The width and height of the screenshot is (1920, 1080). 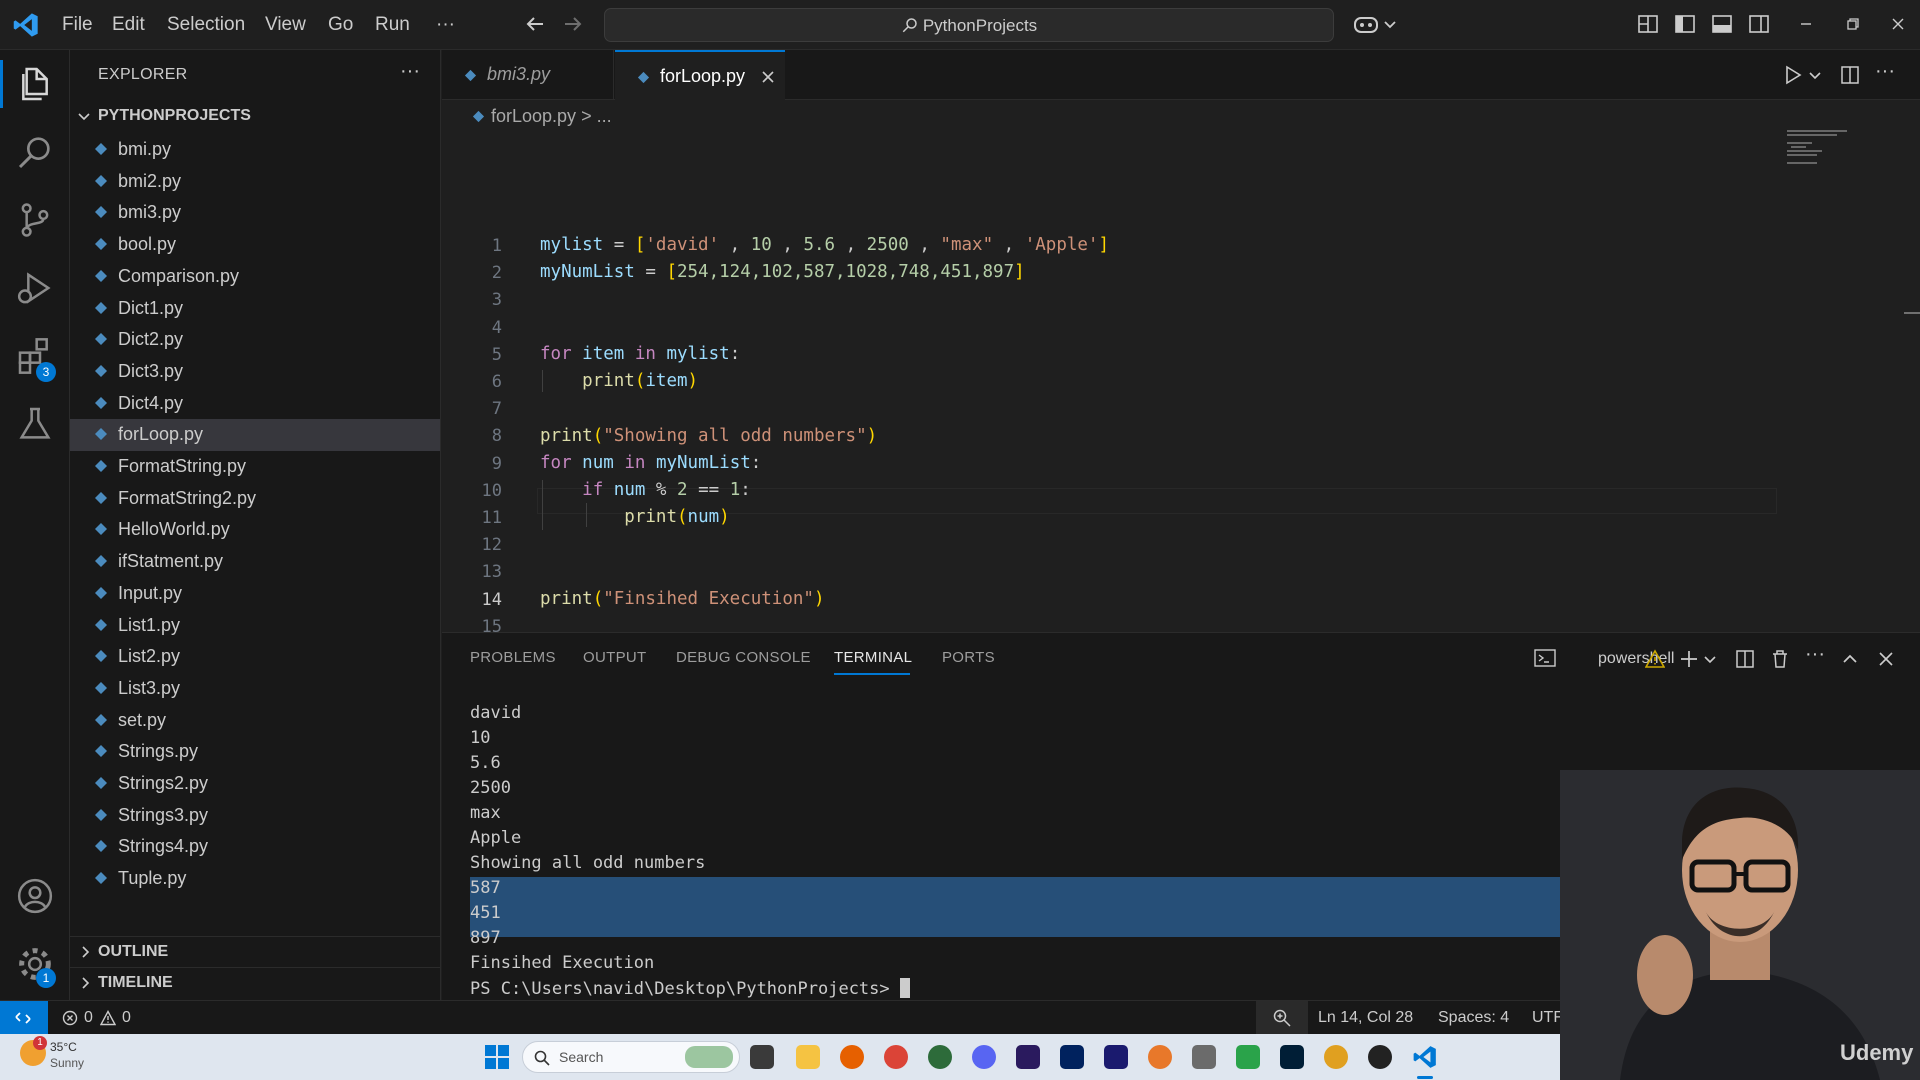 I want to click on indentation: Spaces: 4, so click(x=1473, y=1018).